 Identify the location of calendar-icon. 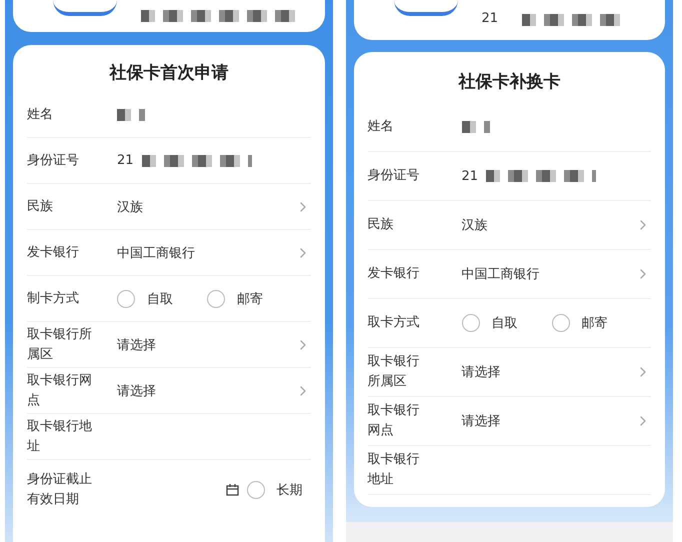
(232, 490).